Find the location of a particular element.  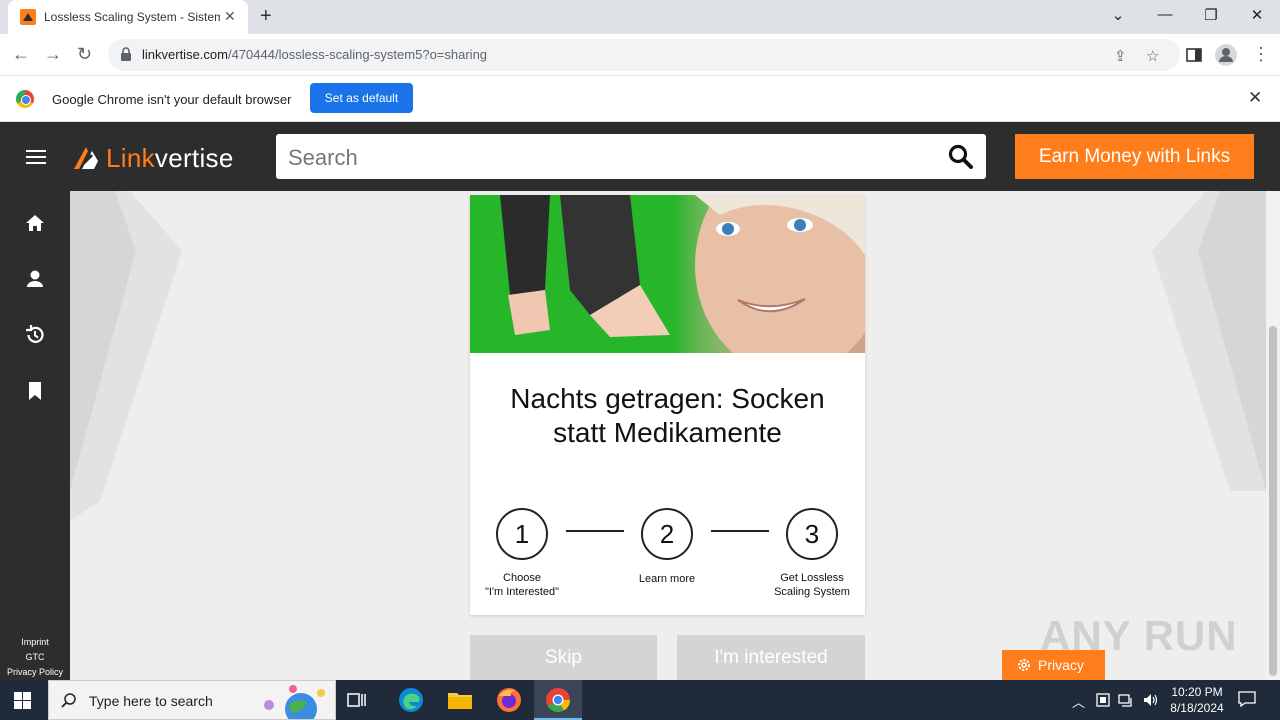

earn-money-button: Earn Money with Links is located at coordinates (1134, 156).